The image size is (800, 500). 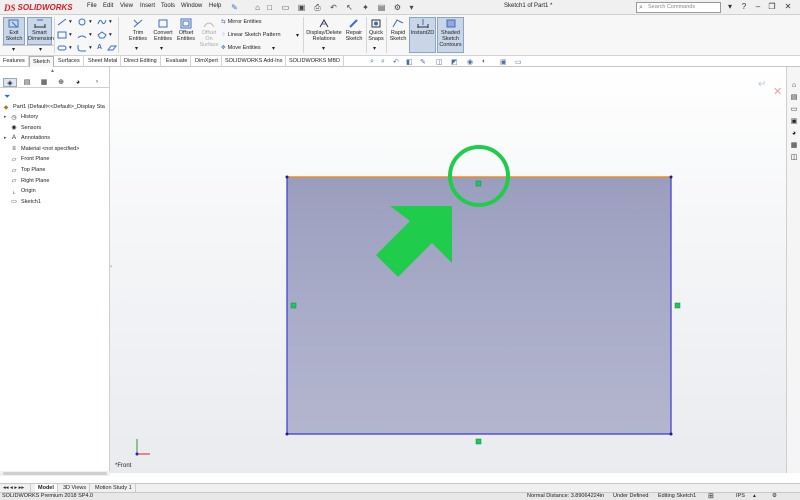 I want to click on linear-sketch-pattern-button: ⁘ Linear Sketch Pattern, so click(x=251, y=35).